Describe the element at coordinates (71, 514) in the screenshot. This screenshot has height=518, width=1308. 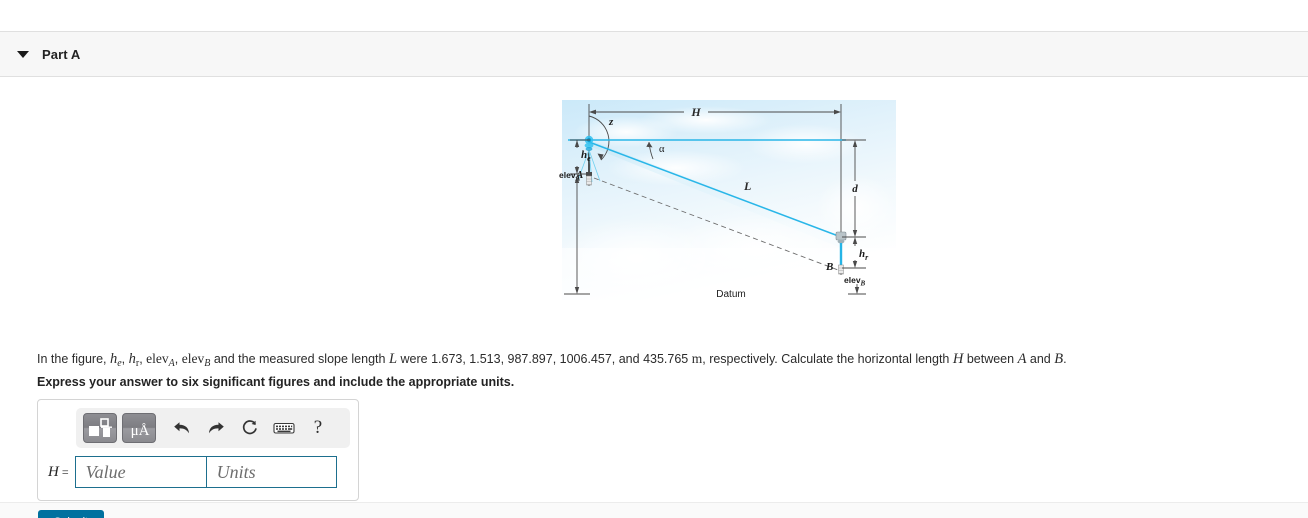
I see `submit-button: Submit` at that location.